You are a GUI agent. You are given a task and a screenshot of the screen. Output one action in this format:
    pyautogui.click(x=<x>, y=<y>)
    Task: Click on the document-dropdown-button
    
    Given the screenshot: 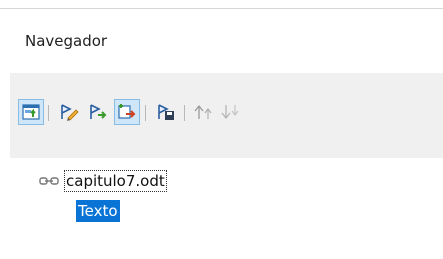 What is the action you would take?
    pyautogui.click(x=166, y=112)
    